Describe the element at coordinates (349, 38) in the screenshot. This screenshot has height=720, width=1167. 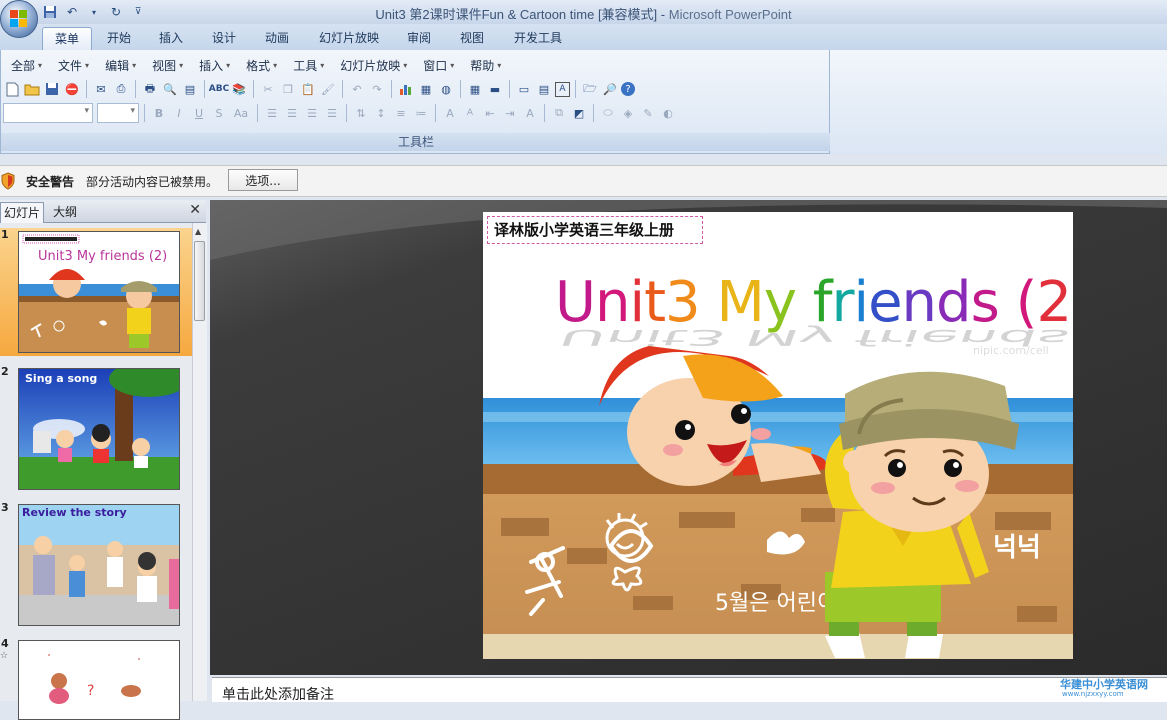
I see `tab-slideshow: 幻灯片放映` at that location.